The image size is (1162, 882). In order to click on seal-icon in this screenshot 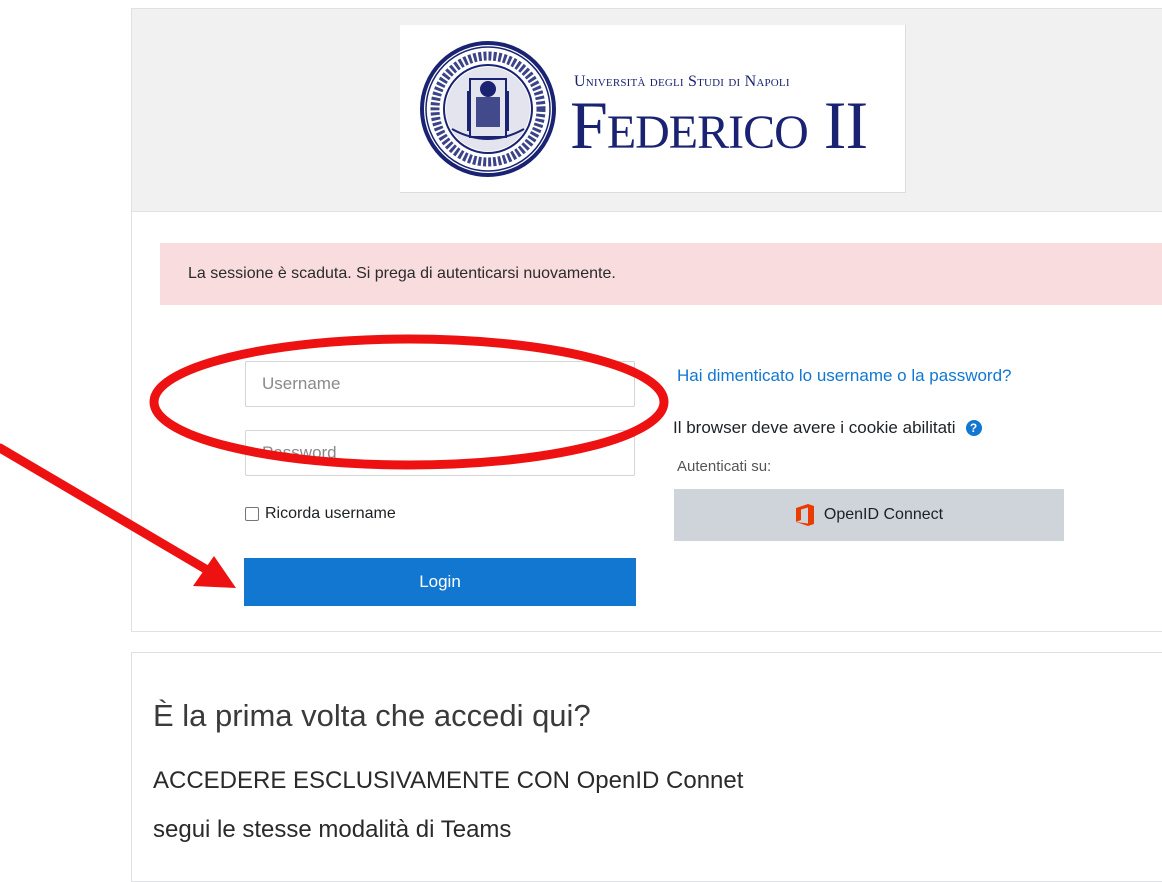, I will do `click(488, 109)`.